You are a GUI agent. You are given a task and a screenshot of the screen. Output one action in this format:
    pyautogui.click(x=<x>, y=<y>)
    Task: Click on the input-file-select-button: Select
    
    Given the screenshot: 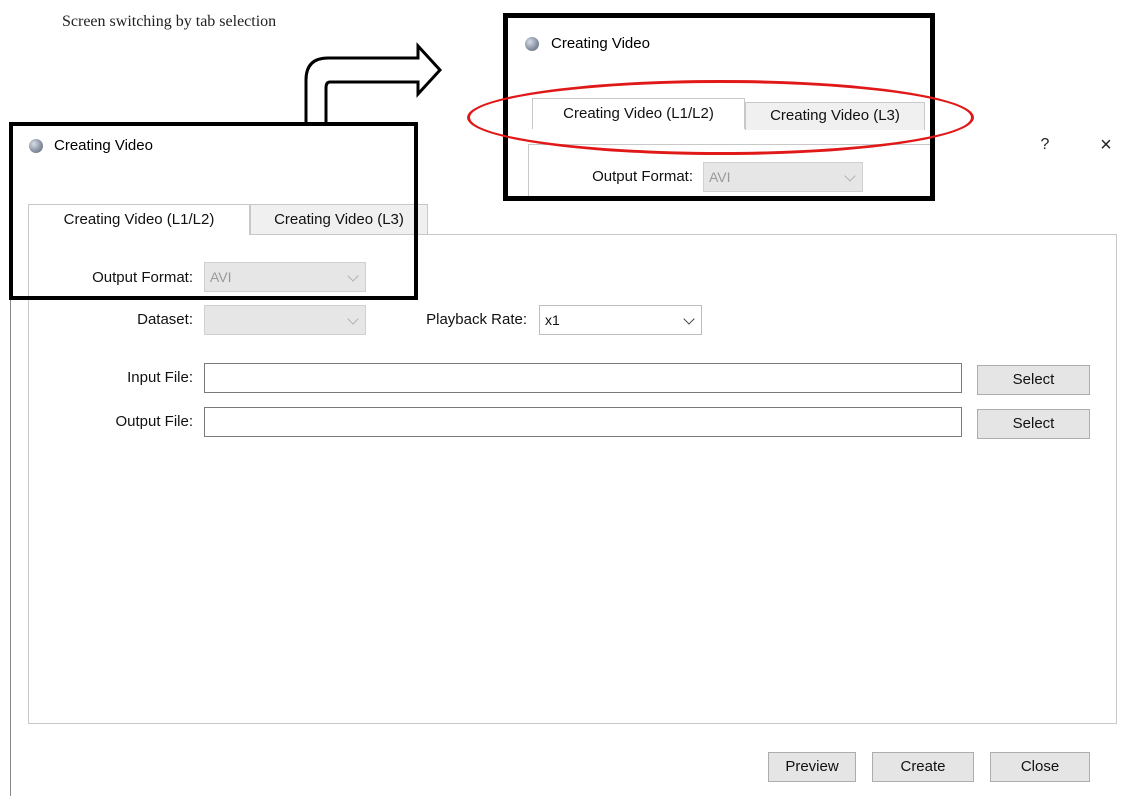 What is the action you would take?
    pyautogui.click(x=1033, y=380)
    